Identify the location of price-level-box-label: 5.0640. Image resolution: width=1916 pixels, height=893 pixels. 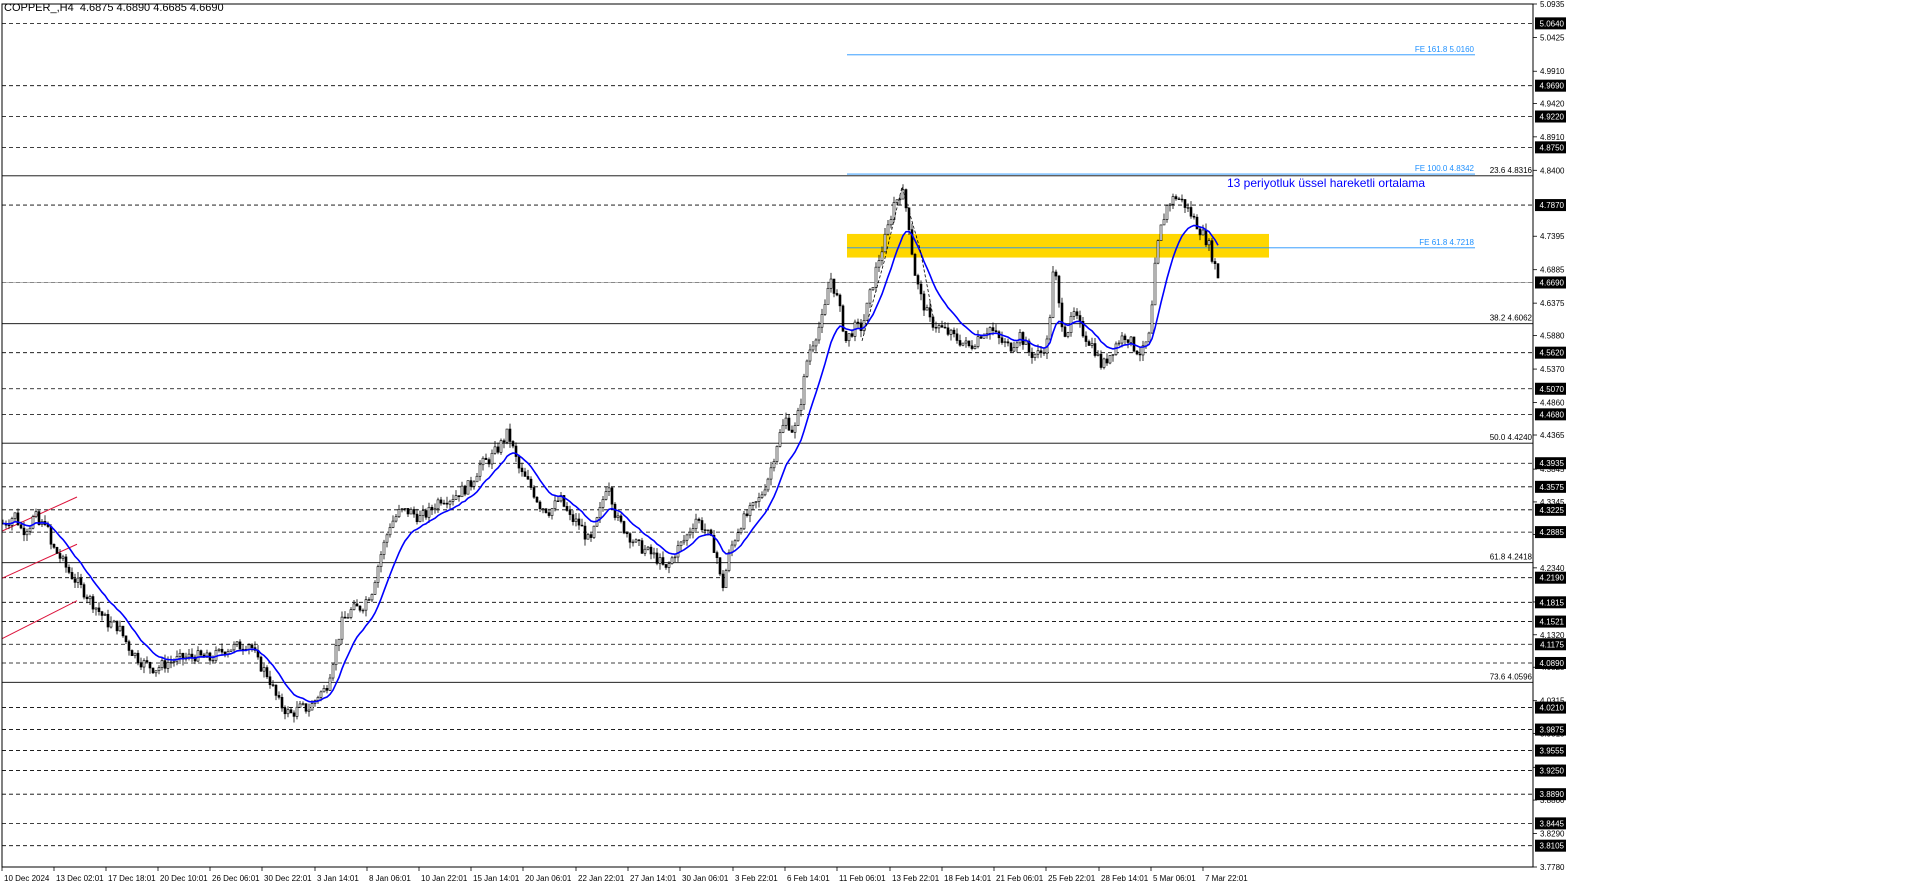
(1552, 23).